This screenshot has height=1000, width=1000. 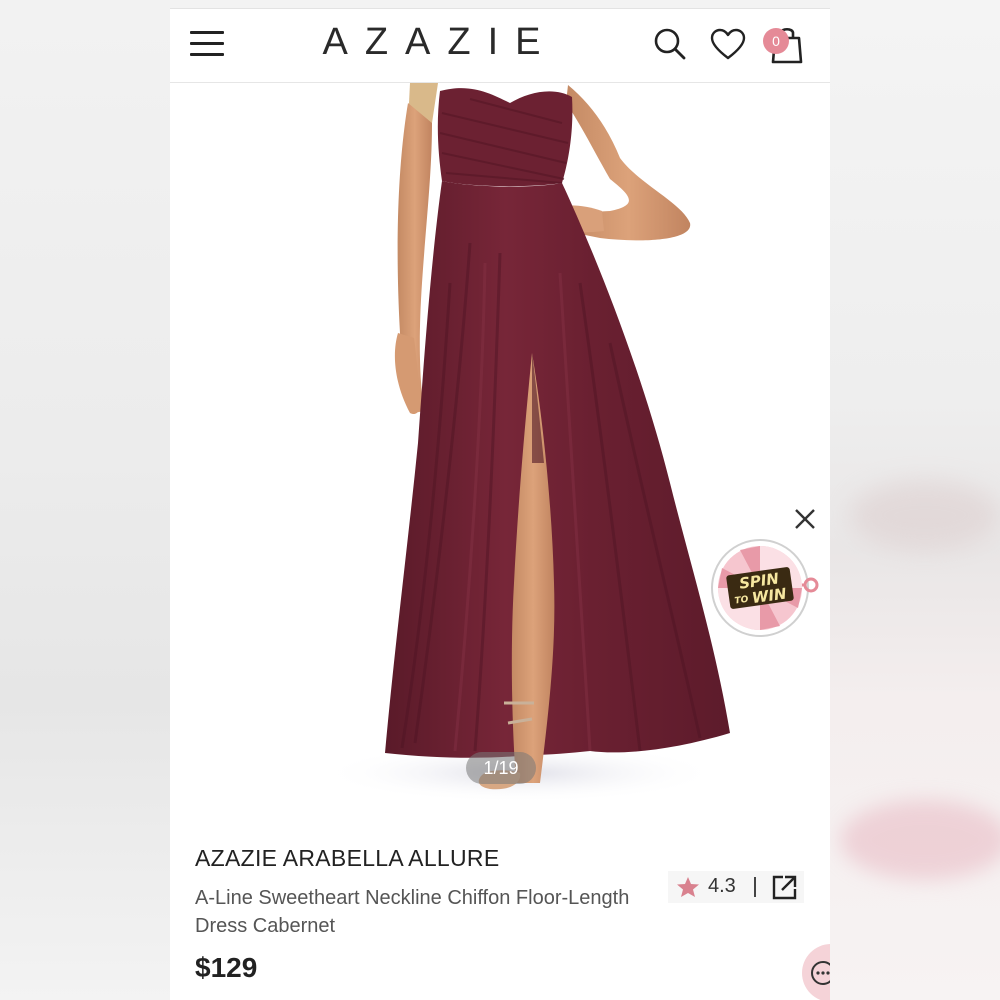 I want to click on site-header: AZAZIE 0, so click(x=500, y=46).